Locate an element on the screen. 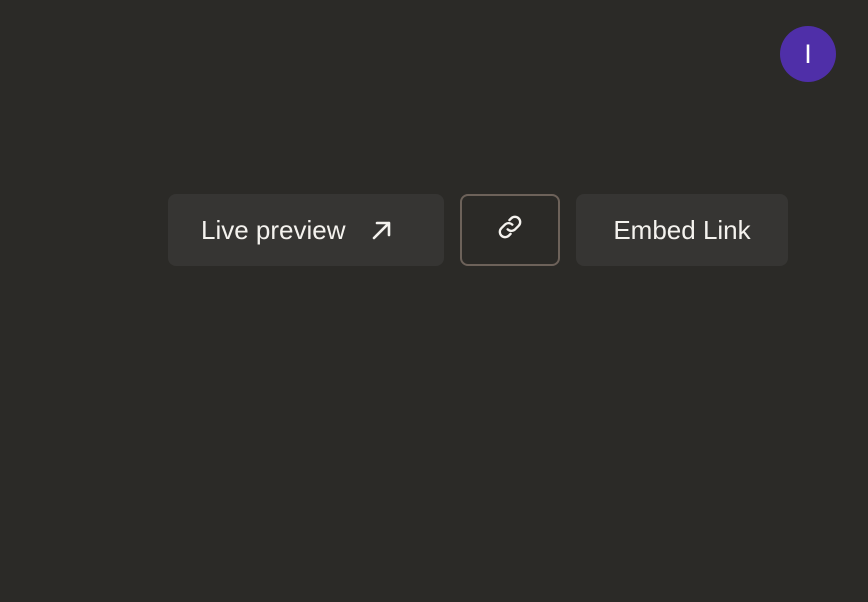 The width and height of the screenshot is (868, 602). avatar-initial: I is located at coordinates (808, 53).